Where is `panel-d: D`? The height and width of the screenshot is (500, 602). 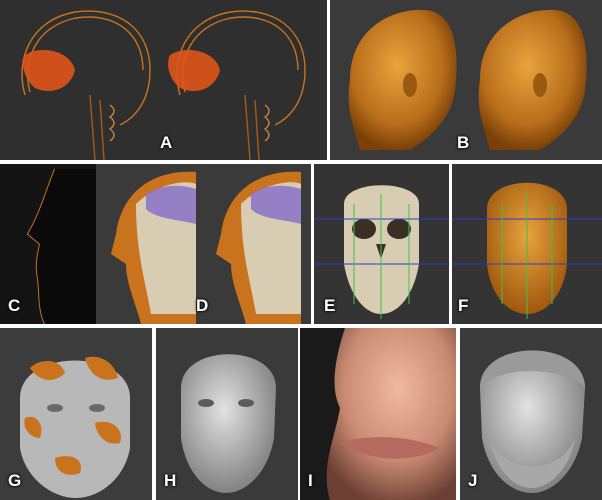
panel-d: D is located at coordinates (203, 244).